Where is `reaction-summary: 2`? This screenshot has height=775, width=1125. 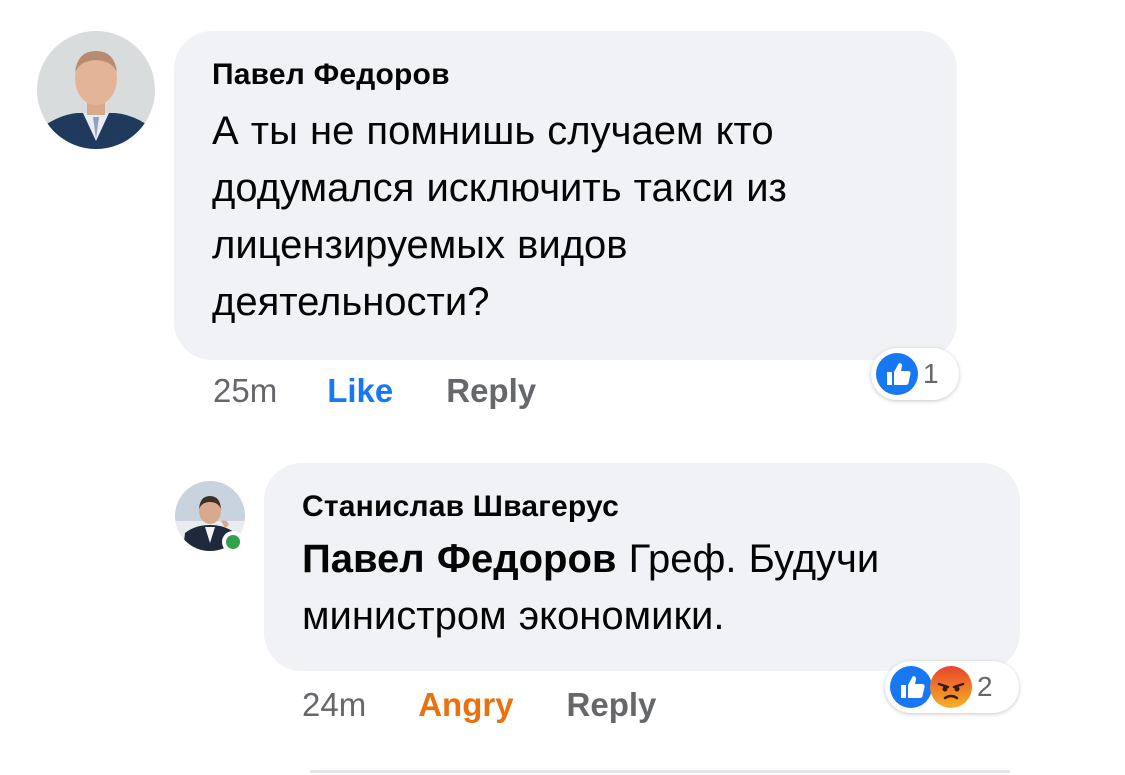 reaction-summary: 2 is located at coordinates (952, 687).